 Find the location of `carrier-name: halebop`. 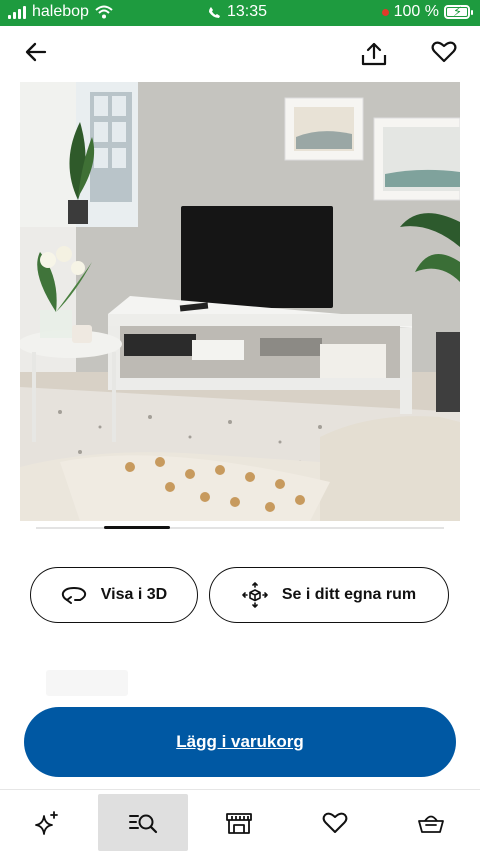

carrier-name: halebop is located at coordinates (60, 11).